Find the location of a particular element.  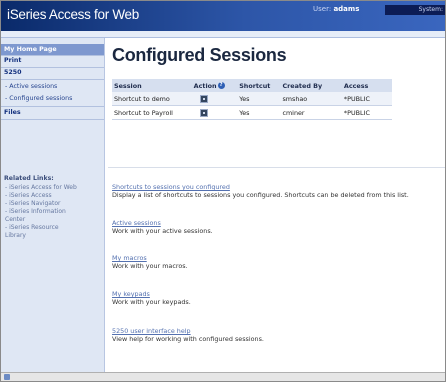

related-link-iseries-resource-library-cont: Library is located at coordinates (15, 235).